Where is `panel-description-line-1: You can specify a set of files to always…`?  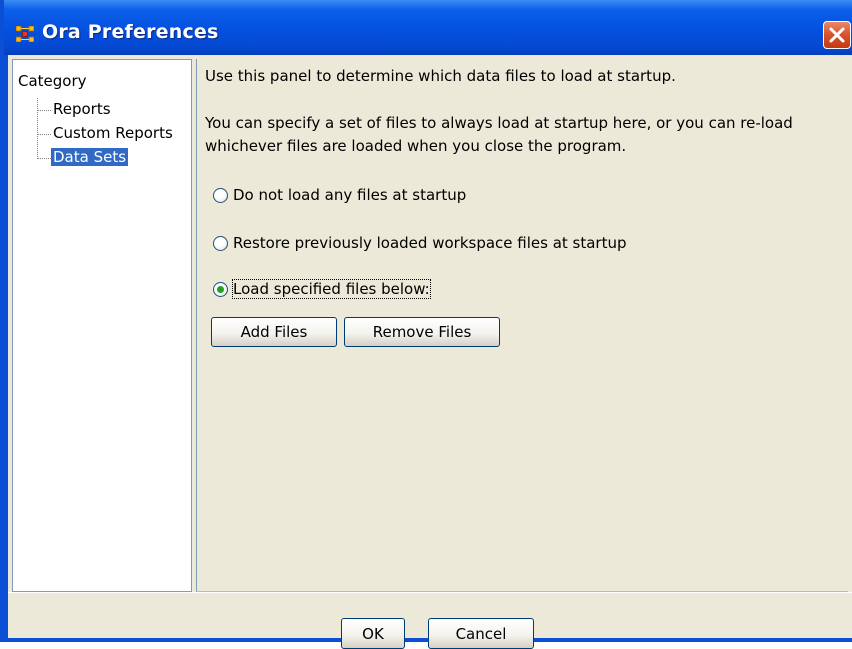 panel-description-line-1: You can specify a set of files to always… is located at coordinates (499, 123).